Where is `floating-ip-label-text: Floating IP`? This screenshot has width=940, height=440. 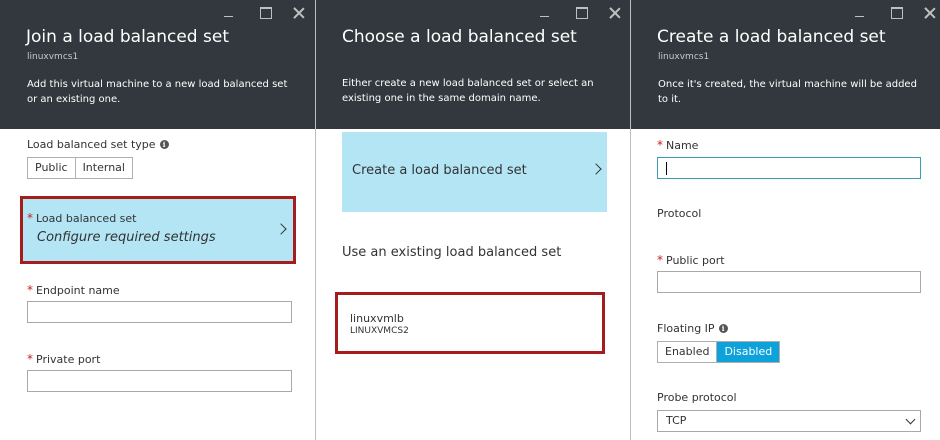
floating-ip-label-text: Floating IP is located at coordinates (686, 328).